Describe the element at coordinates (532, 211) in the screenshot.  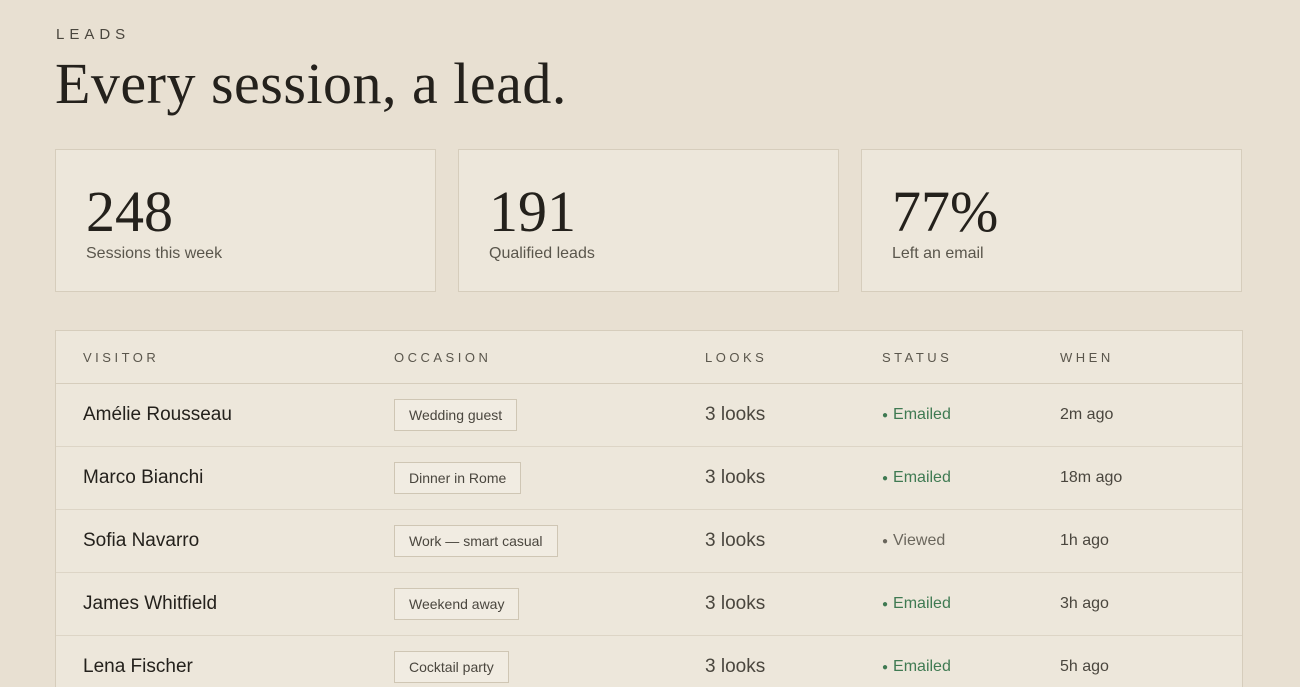
I see `stat-value: 191` at that location.